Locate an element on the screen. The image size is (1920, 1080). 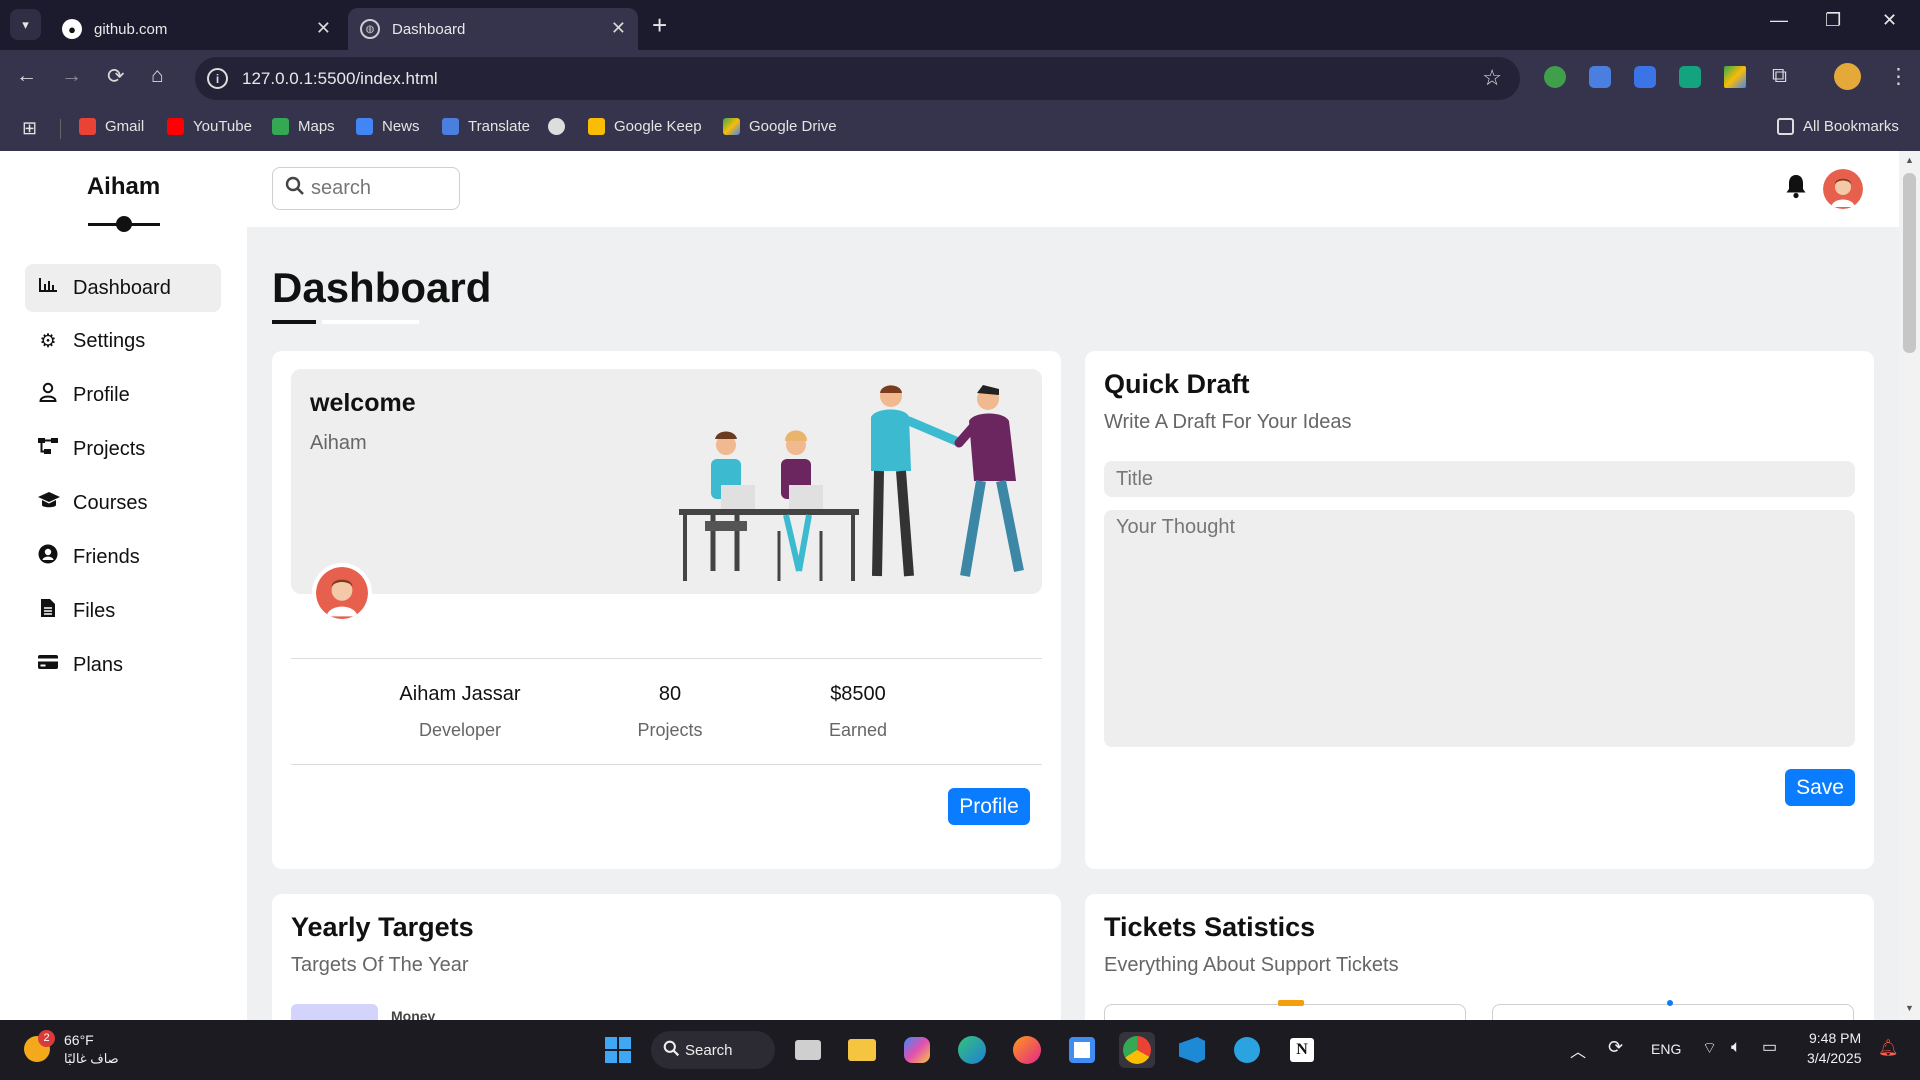
credit-card-icon is located at coordinates (48, 665).